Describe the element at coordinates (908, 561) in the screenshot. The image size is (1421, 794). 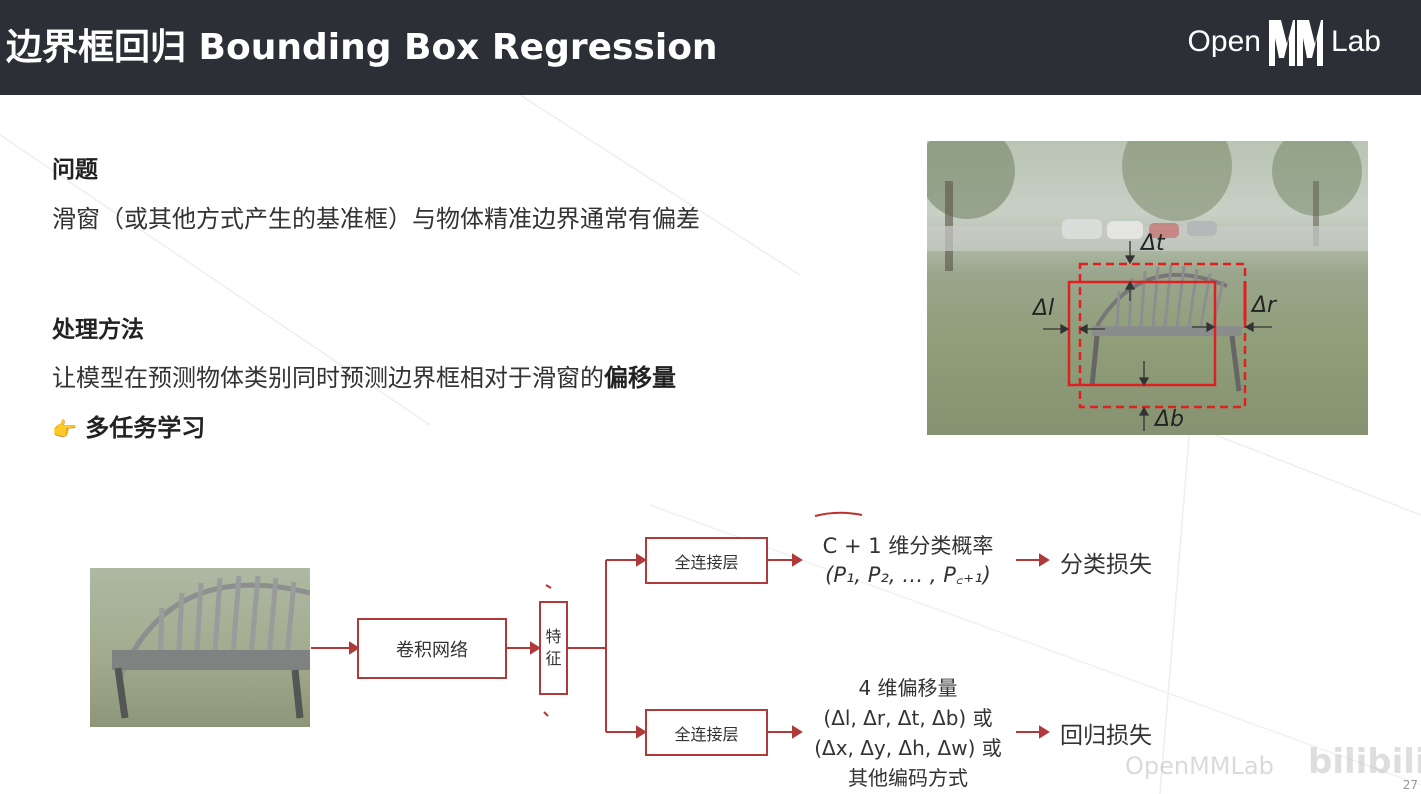
I see `classification-output: C + 1 维分类概率 (P₁, P₂, … , P꜀₊₁)` at that location.